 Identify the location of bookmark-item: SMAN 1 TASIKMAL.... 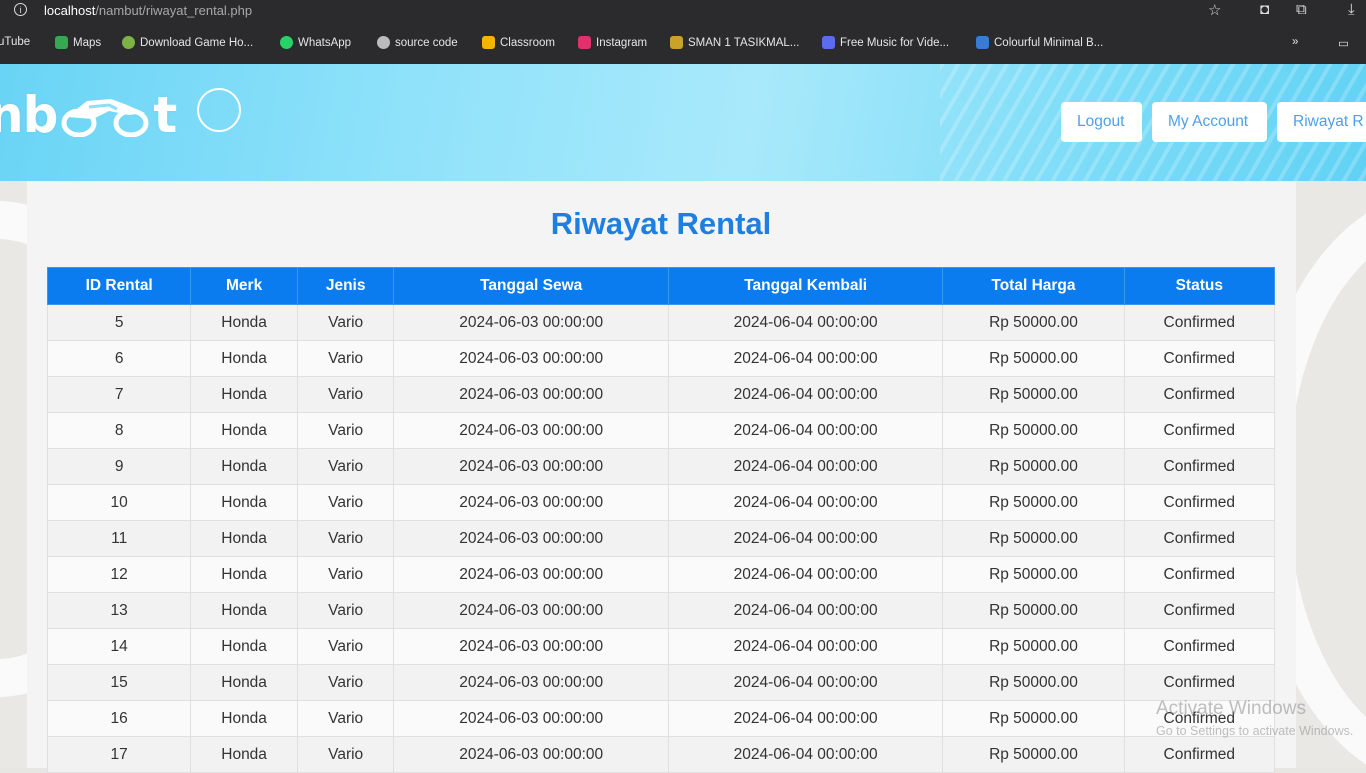
(734, 42).